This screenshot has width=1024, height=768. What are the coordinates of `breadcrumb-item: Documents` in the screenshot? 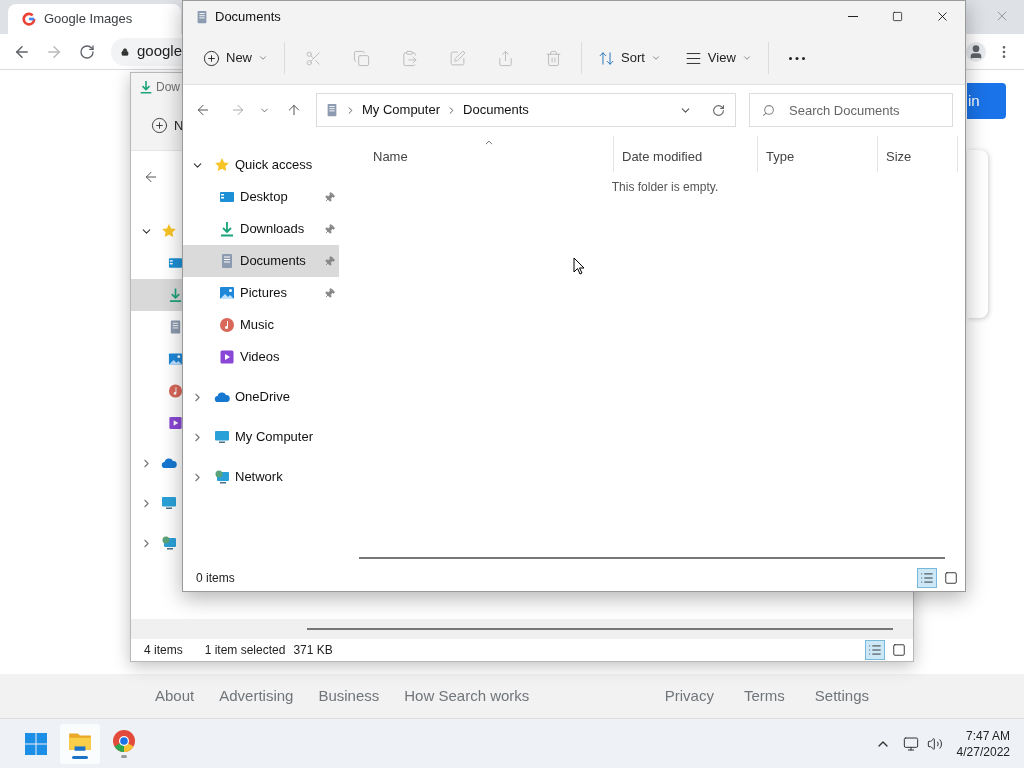 It's located at (496, 110).